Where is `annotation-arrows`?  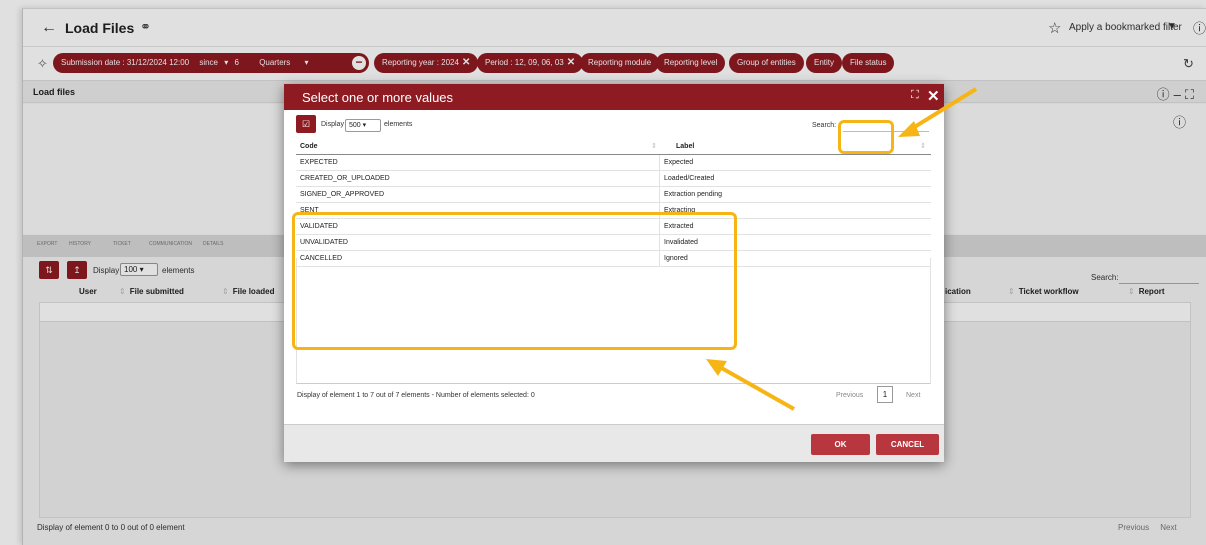 annotation-arrows is located at coordinates (842, 249).